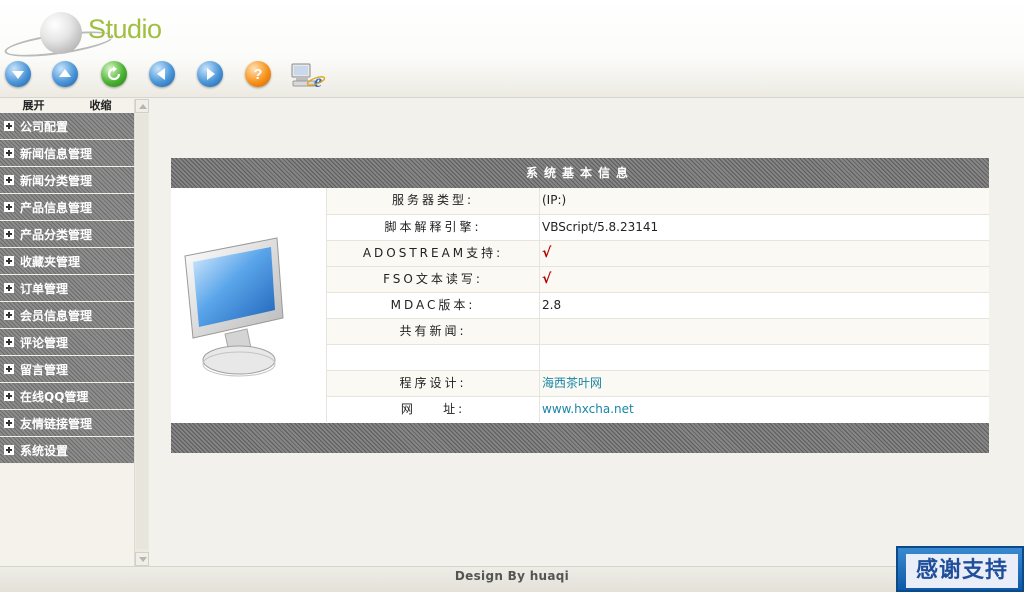  I want to click on table-row: 脚本解释引擎: VBScript/5.8.23141, so click(657, 227).